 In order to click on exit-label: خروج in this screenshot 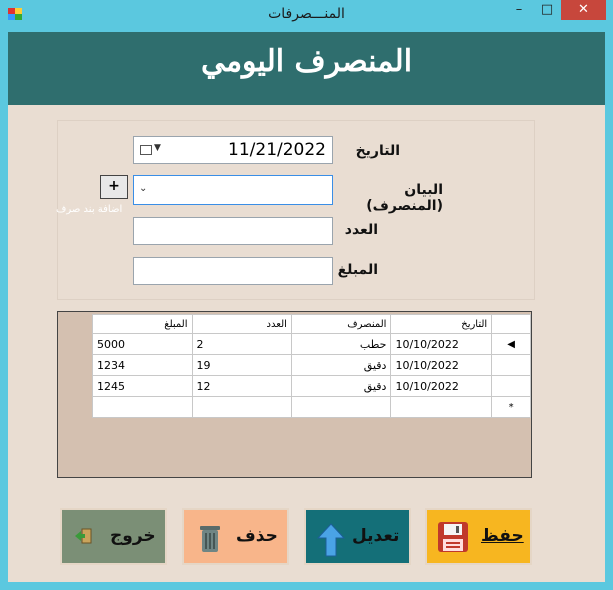, I will do `click(133, 536)`.